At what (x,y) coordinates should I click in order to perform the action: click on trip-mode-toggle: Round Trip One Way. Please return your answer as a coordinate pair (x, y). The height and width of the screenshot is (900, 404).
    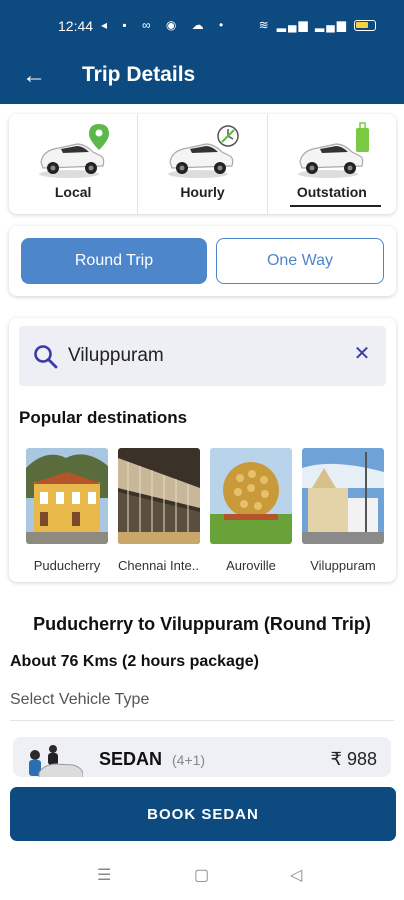
    Looking at the image, I should click on (202, 261).